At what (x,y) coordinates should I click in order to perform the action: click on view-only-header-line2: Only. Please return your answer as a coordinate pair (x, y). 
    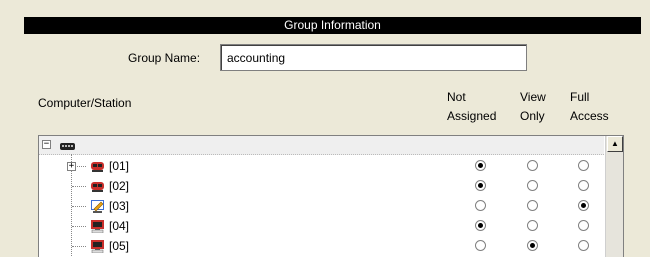
    Looking at the image, I should click on (532, 116).